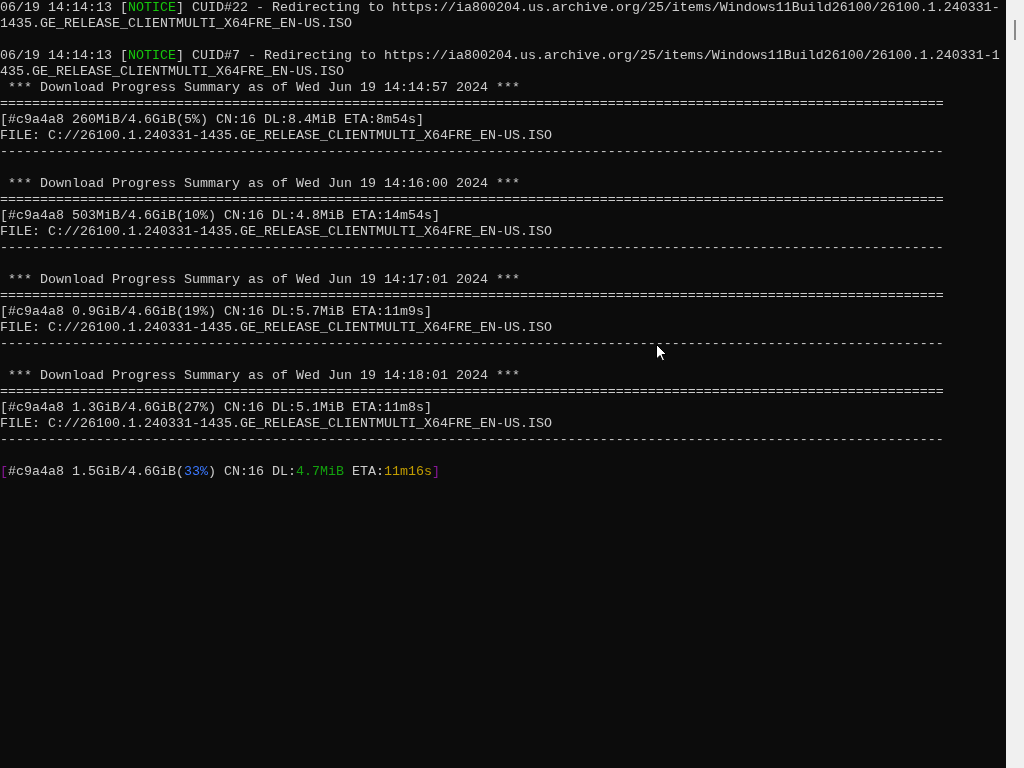  What do you see at coordinates (216, 312) in the screenshot?
I see `progress-line: [#c9a4a8 0.9GiB/4.6GiB(19%) CN:16 DL:5.7MiB ETA:11m9s]` at bounding box center [216, 312].